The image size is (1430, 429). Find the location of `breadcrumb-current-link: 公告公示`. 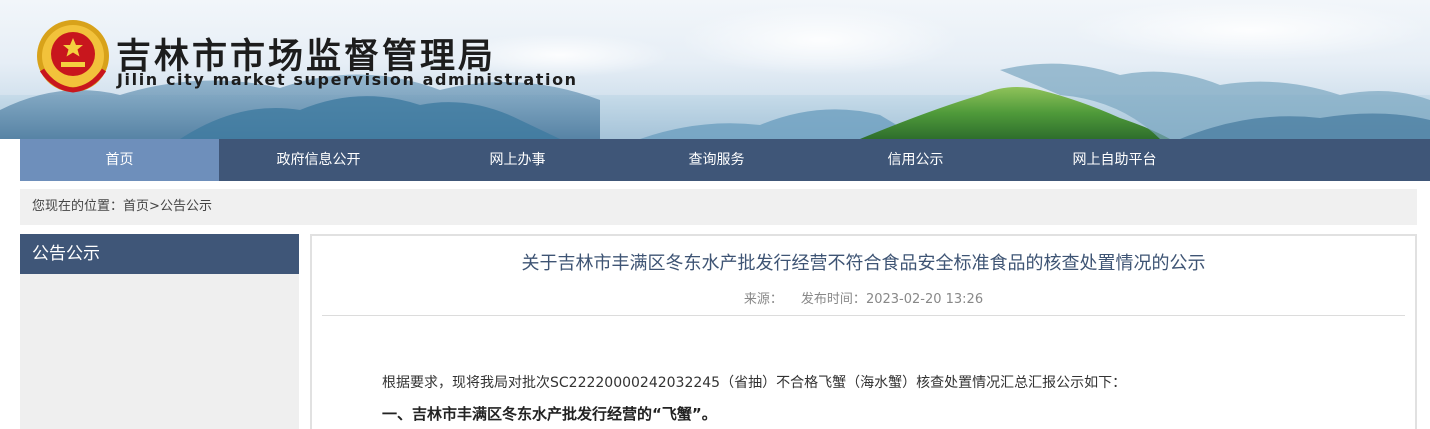

breadcrumb-current-link: 公告公示 is located at coordinates (186, 206).